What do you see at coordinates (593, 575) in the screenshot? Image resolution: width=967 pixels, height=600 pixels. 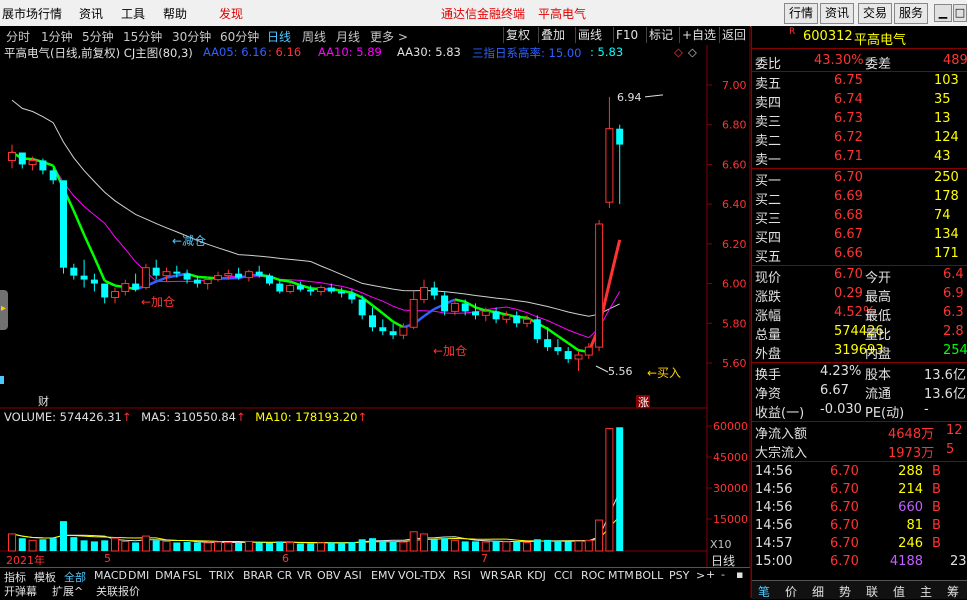 I see `indicator-tab-20: ROC` at bounding box center [593, 575].